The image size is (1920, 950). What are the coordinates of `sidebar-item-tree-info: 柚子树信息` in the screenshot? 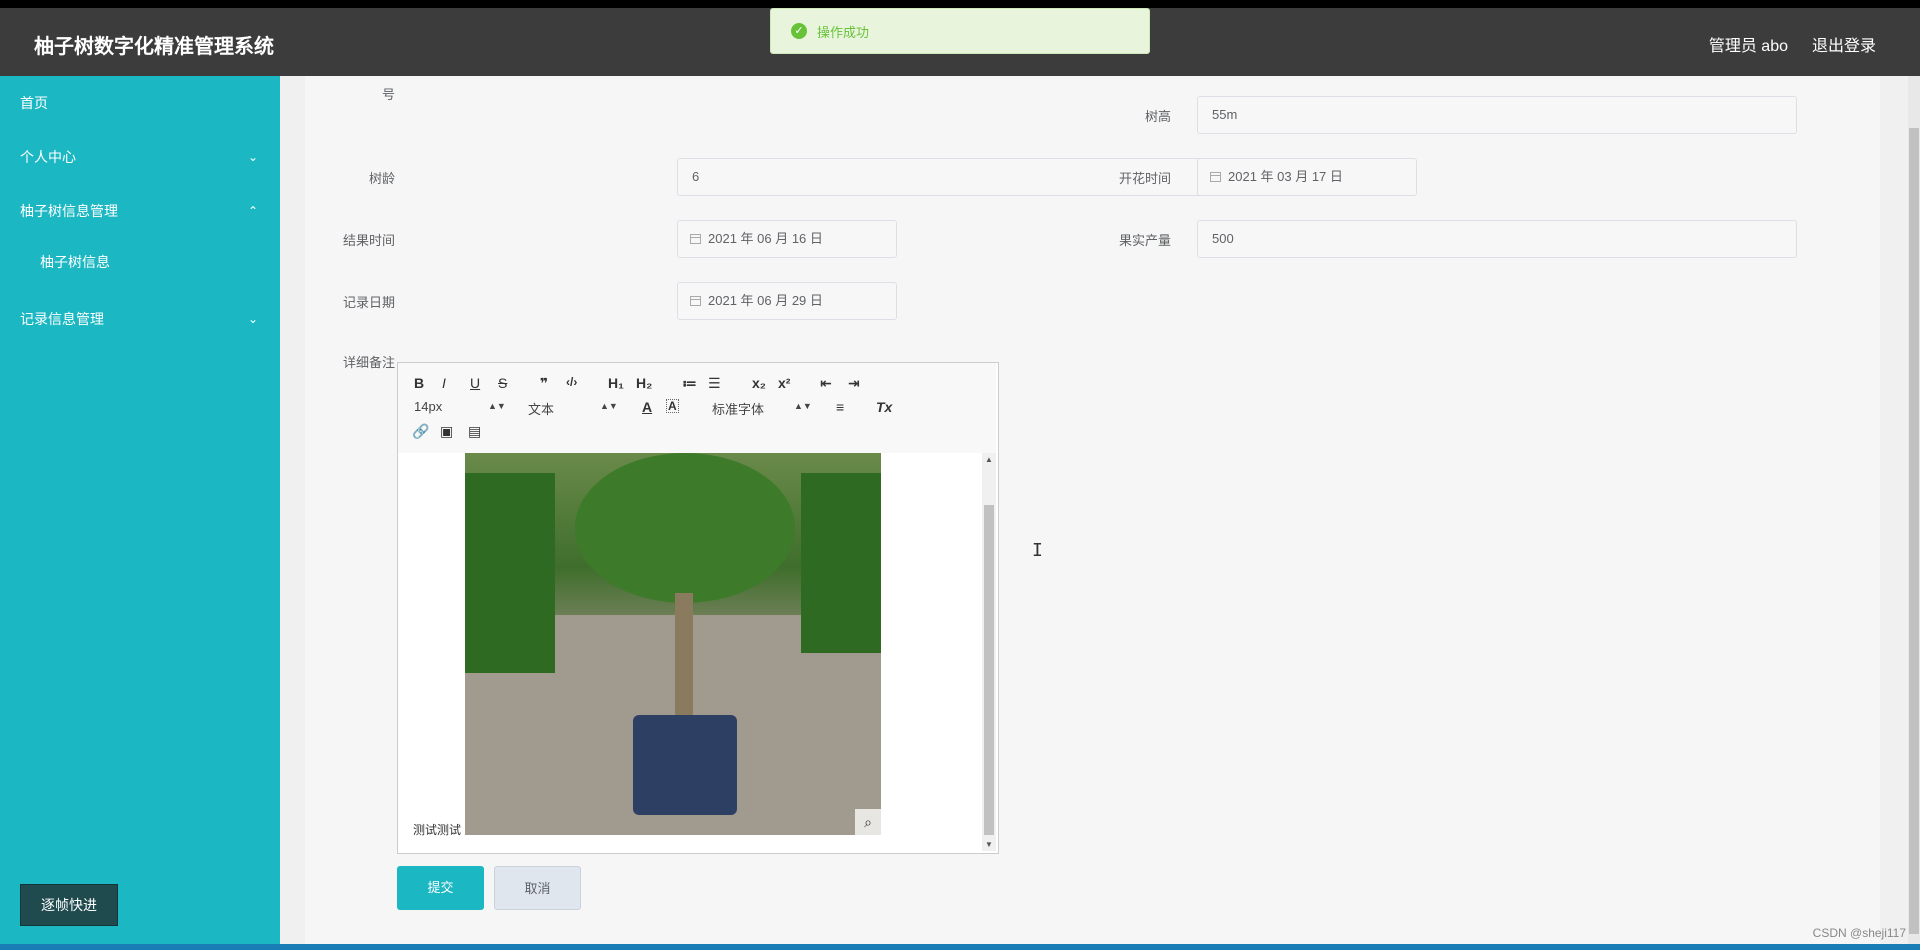 It's located at (140, 262).